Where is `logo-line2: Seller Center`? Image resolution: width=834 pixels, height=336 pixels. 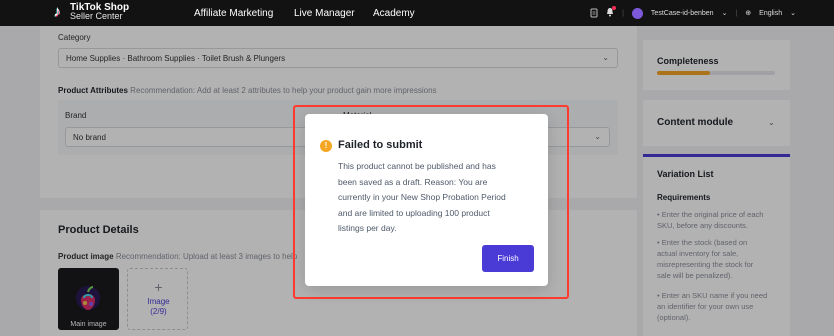 logo-line2: Seller Center is located at coordinates (96, 16).